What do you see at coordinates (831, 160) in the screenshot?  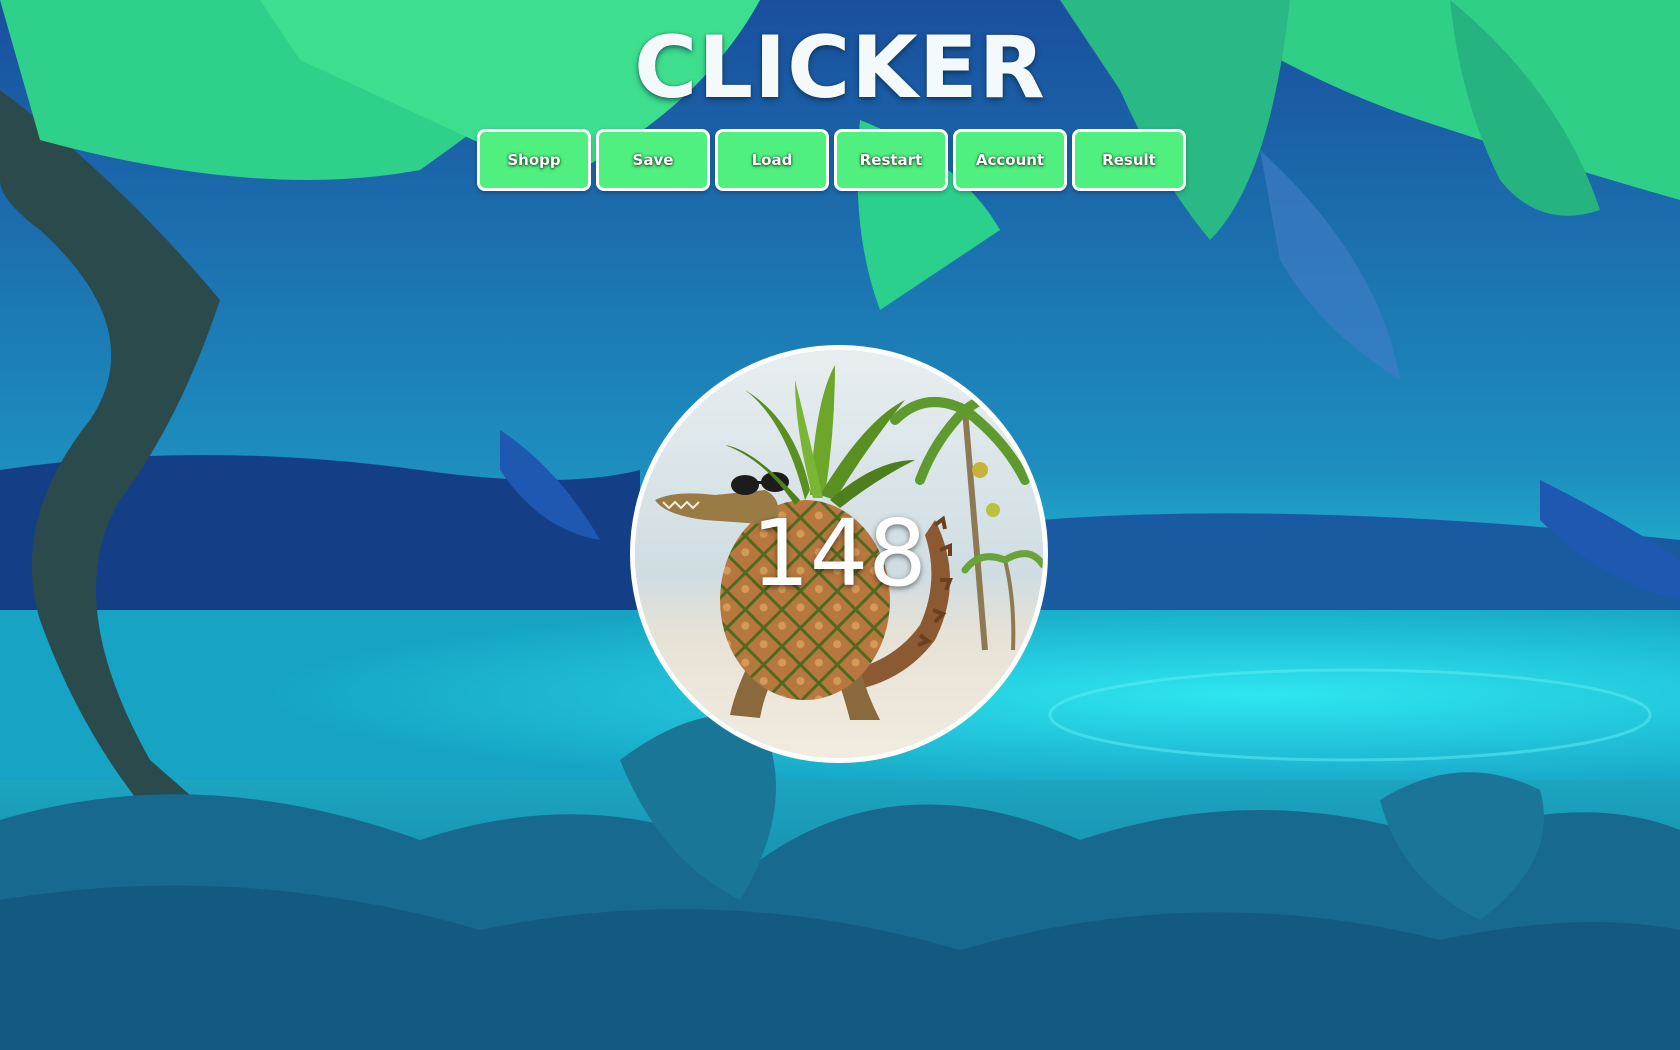 I see `menu-bar: Shopp Save Load Restart Account Result` at bounding box center [831, 160].